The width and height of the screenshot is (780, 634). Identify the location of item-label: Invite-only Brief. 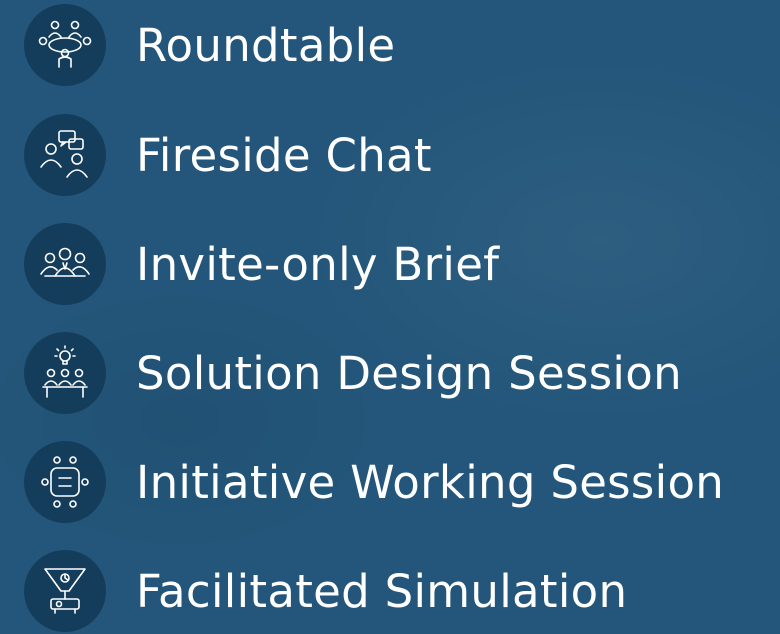
(318, 264).